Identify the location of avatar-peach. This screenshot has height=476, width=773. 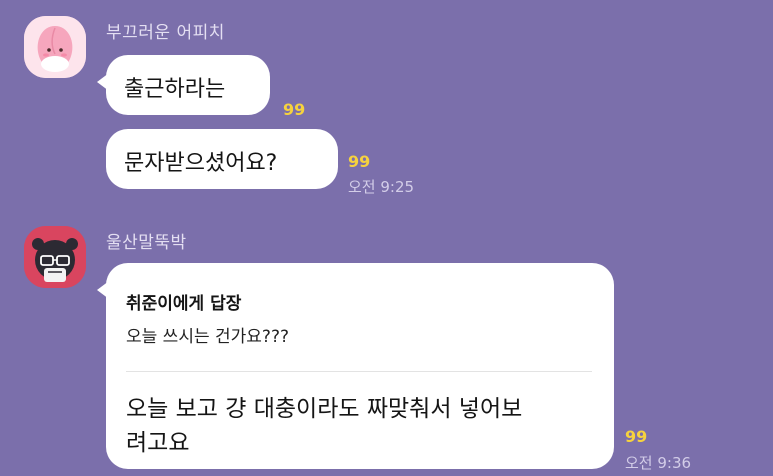
(55, 47).